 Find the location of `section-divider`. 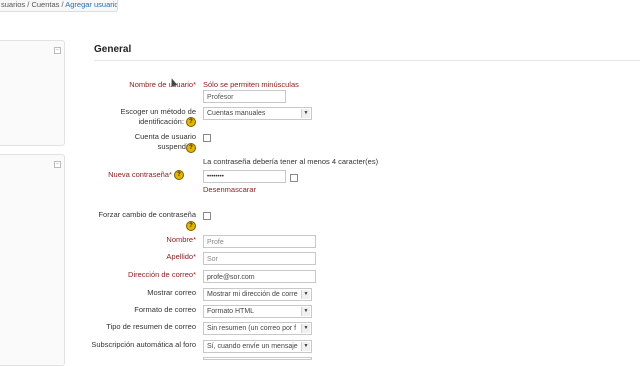

section-divider is located at coordinates (367, 60).